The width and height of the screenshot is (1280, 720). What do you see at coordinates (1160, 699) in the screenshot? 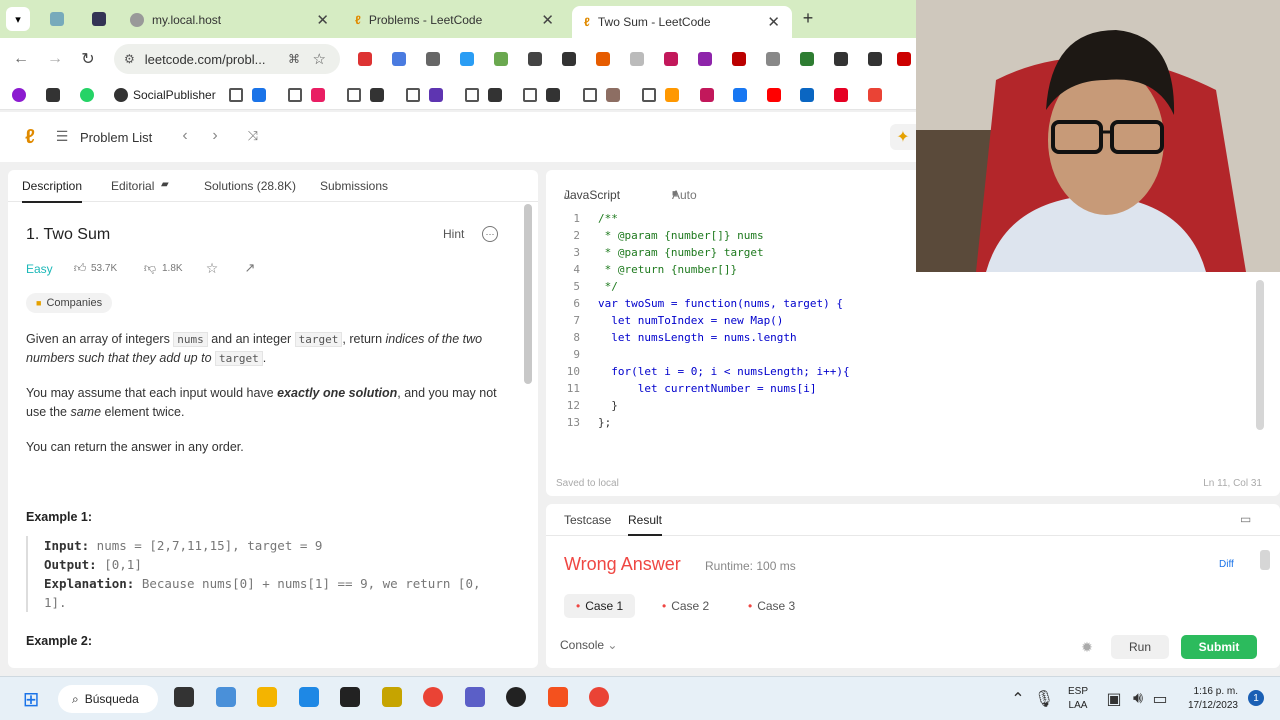
I see `battery-icon: ▭` at bounding box center [1160, 699].